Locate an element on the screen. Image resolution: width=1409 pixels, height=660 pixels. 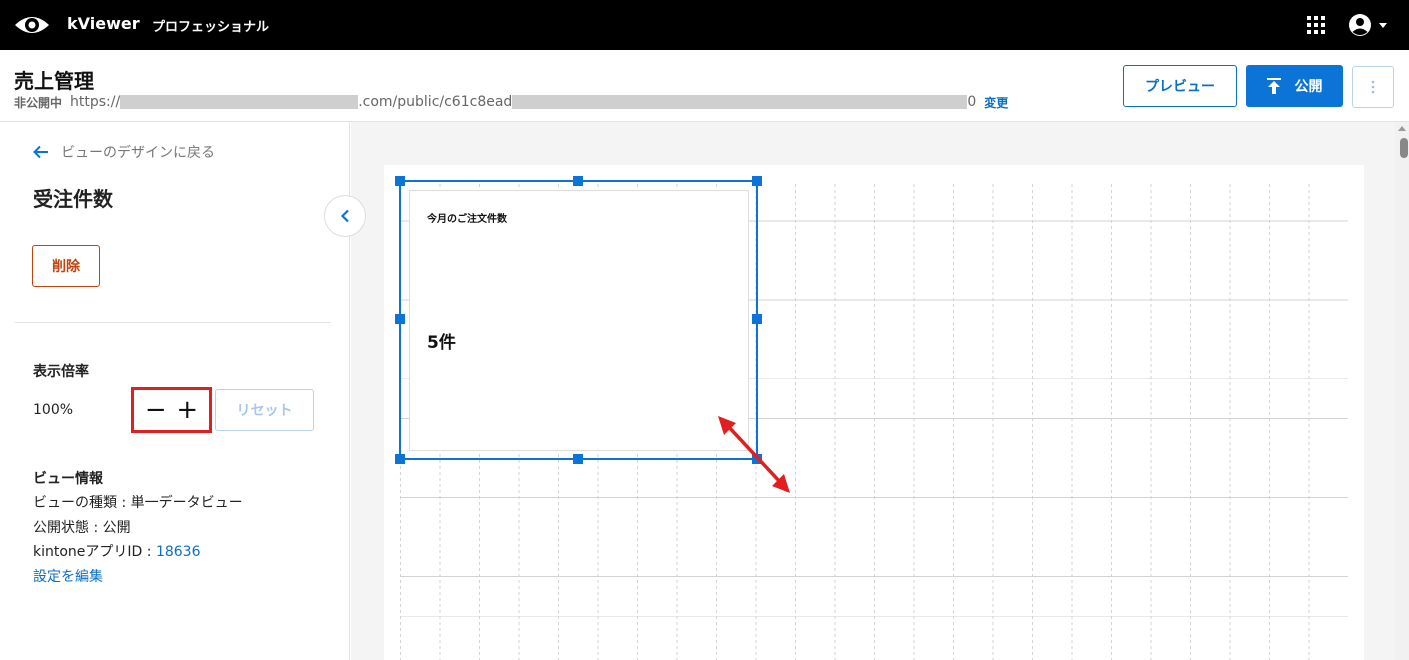
url-prefix: https:// is located at coordinates (95, 102).